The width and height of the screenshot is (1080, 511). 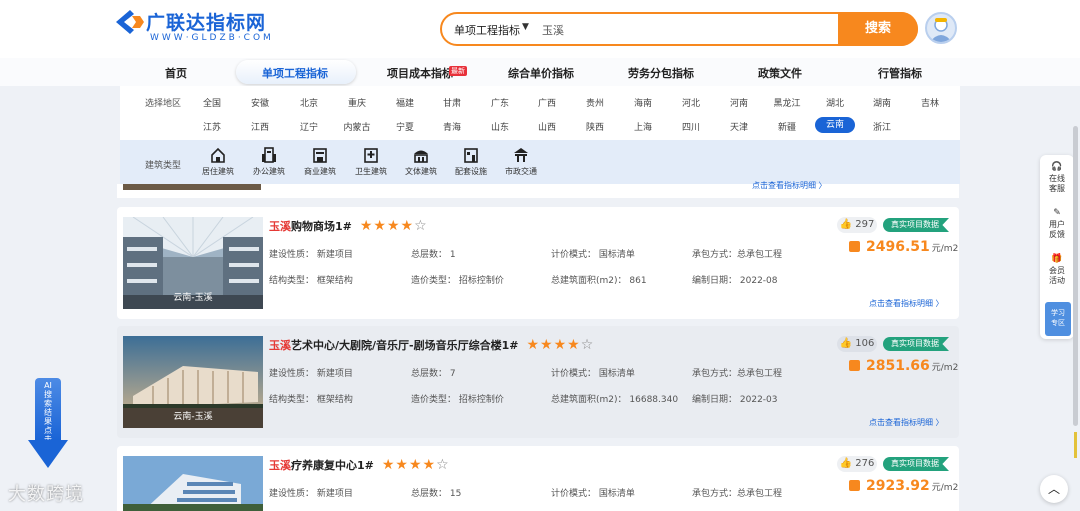 What do you see at coordinates (48, 454) in the screenshot?
I see `arrow-down-icon` at bounding box center [48, 454].